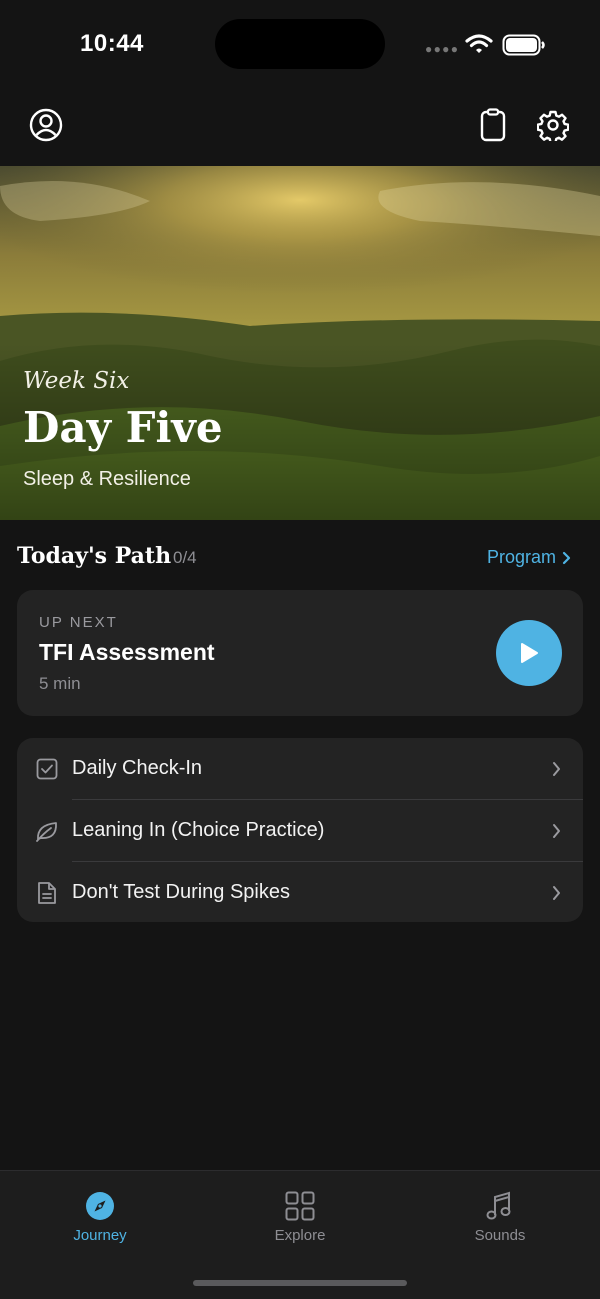 This screenshot has height=1299, width=600. I want to click on dynamic-island, so click(300, 44).